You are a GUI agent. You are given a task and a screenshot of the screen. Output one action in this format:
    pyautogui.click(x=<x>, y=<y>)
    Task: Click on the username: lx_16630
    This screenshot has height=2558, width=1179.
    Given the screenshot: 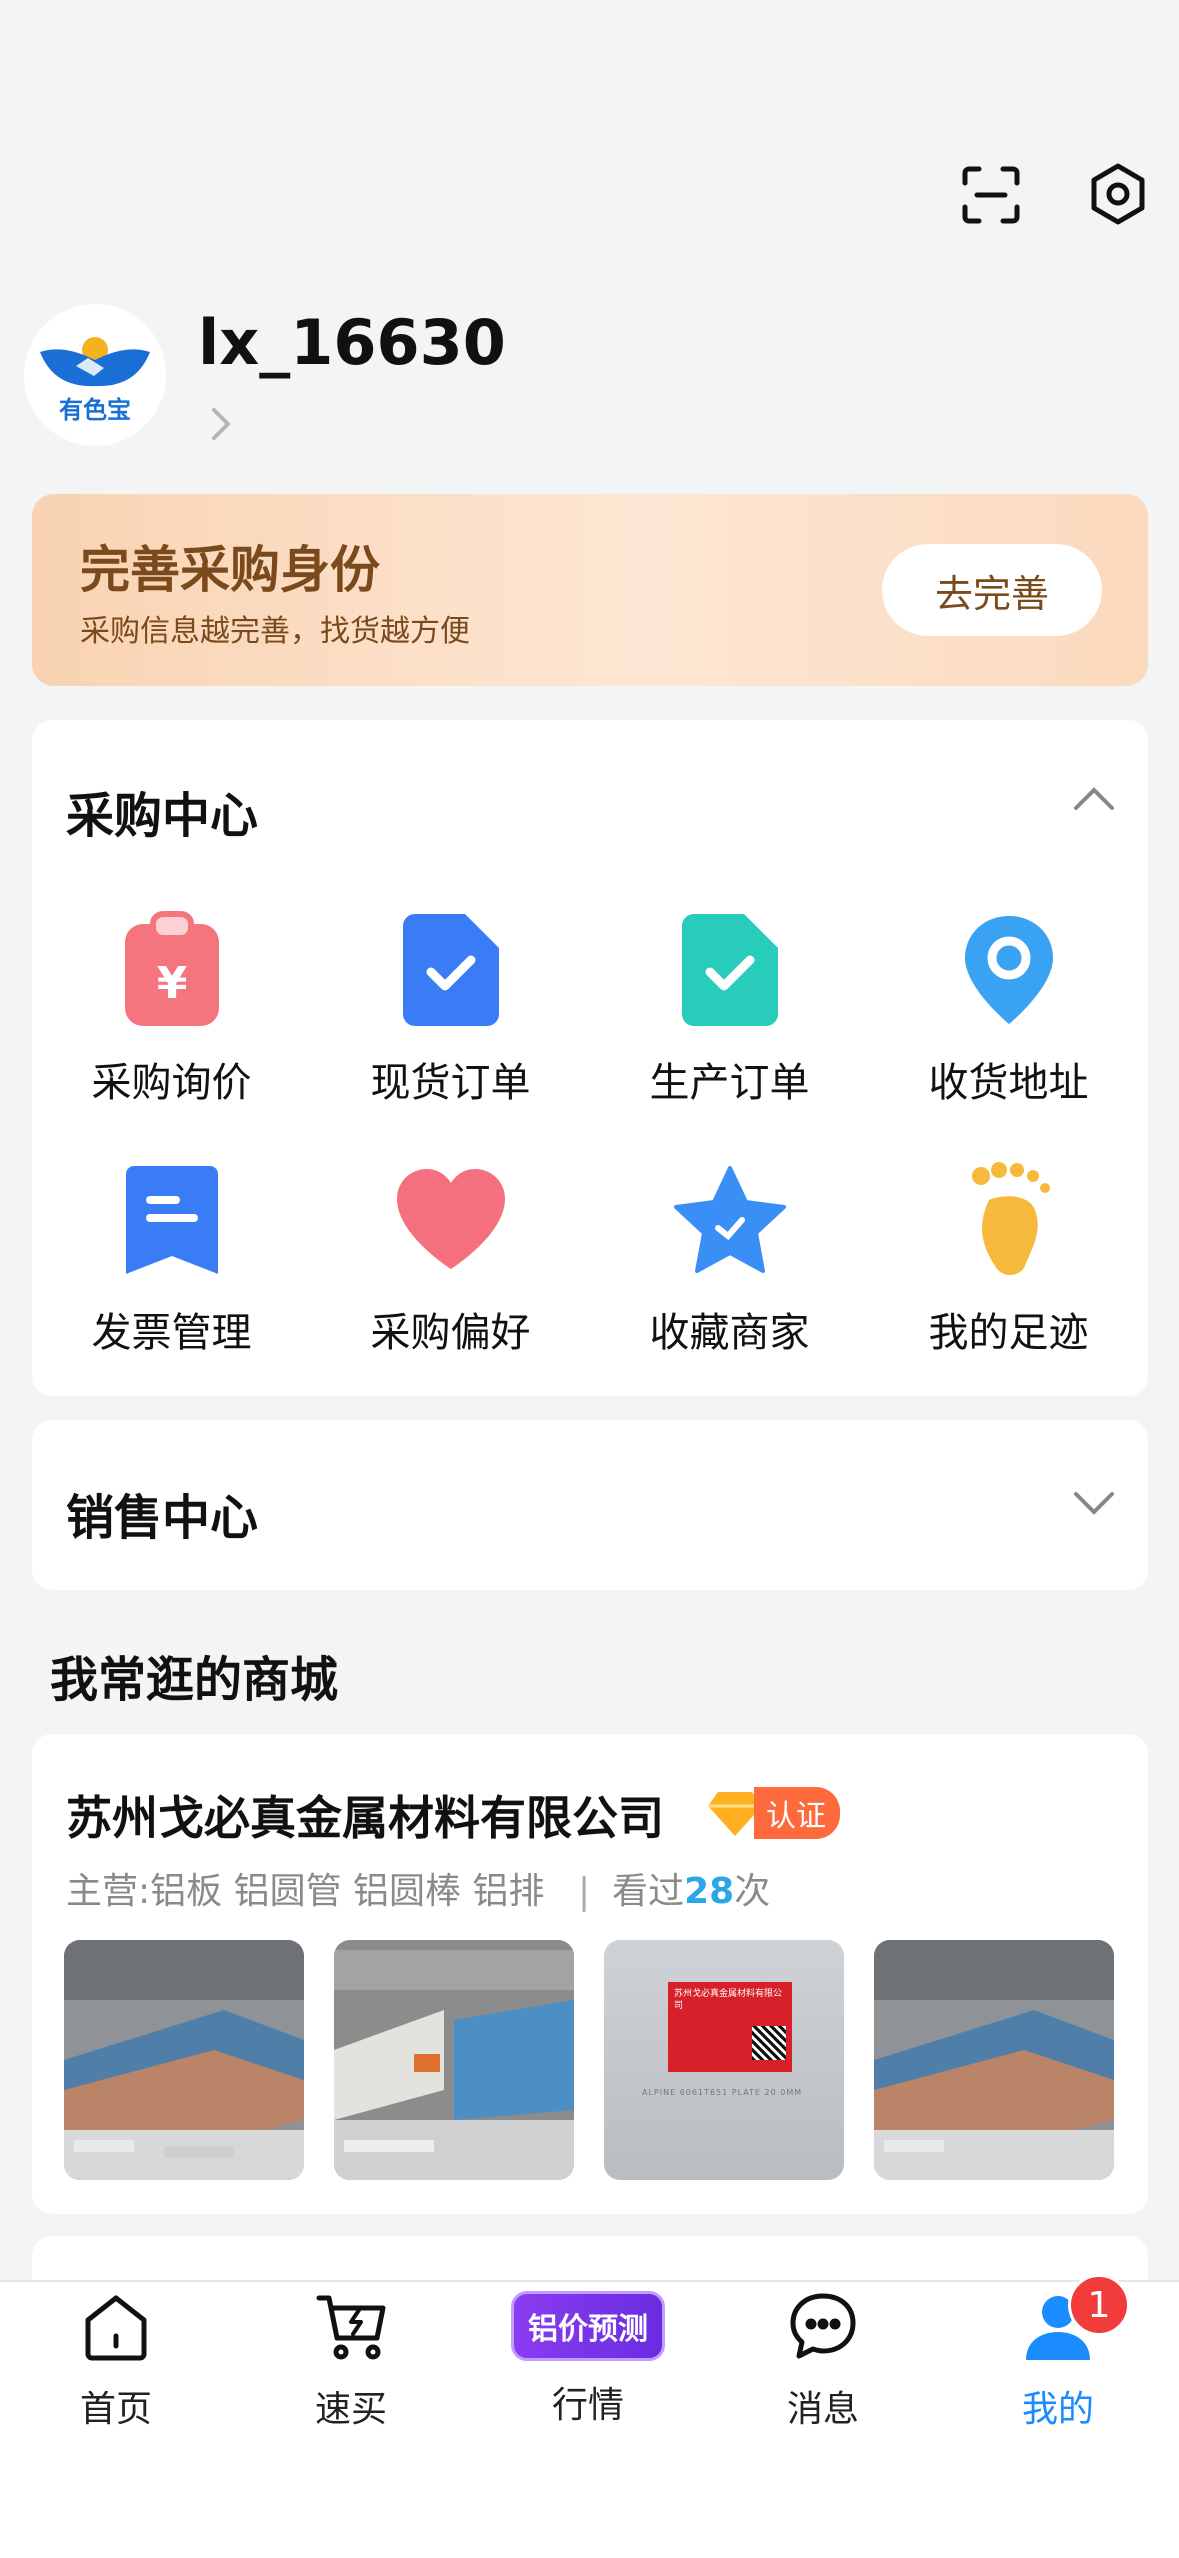 What is the action you would take?
    pyautogui.click(x=352, y=342)
    